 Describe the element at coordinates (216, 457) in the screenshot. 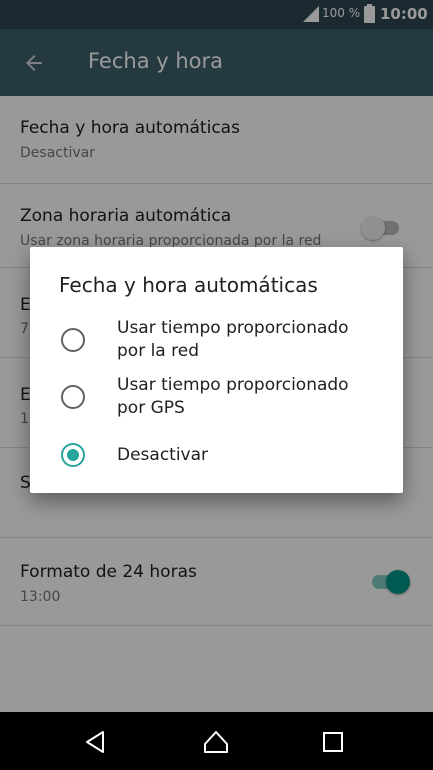

I see `option-deactivate: Desactivar` at that location.